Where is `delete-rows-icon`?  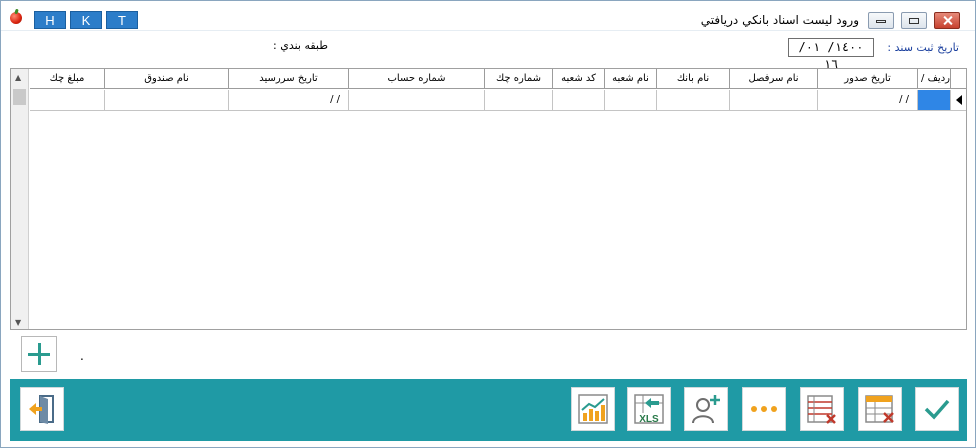 delete-rows-icon is located at coordinates (821, 409).